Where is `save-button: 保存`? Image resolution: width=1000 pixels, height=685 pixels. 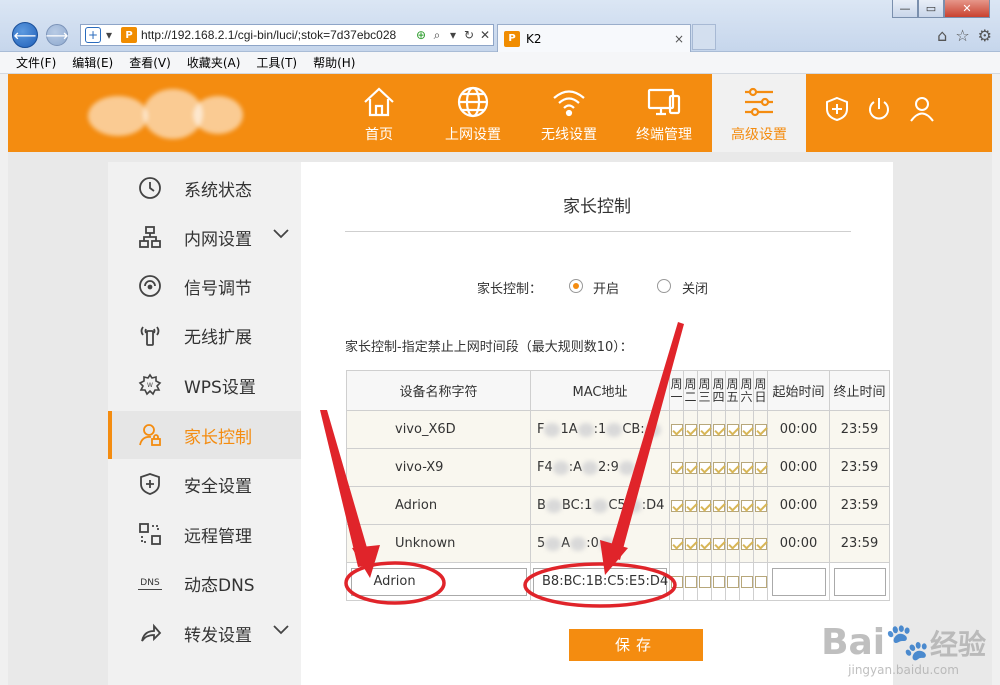
save-button: 保存 is located at coordinates (636, 645).